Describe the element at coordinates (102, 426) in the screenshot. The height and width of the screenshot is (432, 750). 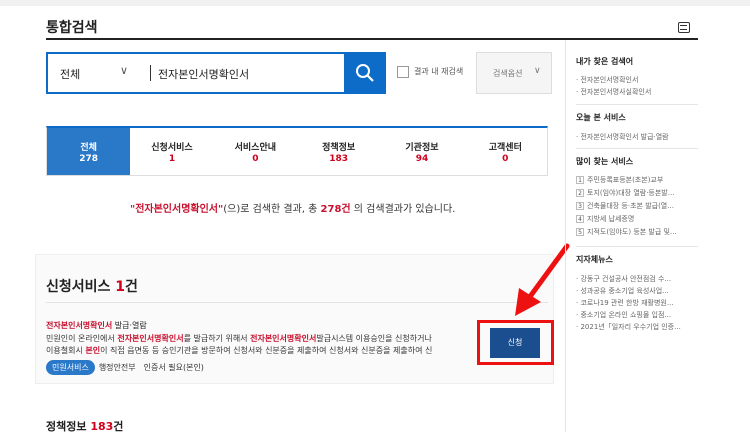
I see `section-count: 183` at that location.